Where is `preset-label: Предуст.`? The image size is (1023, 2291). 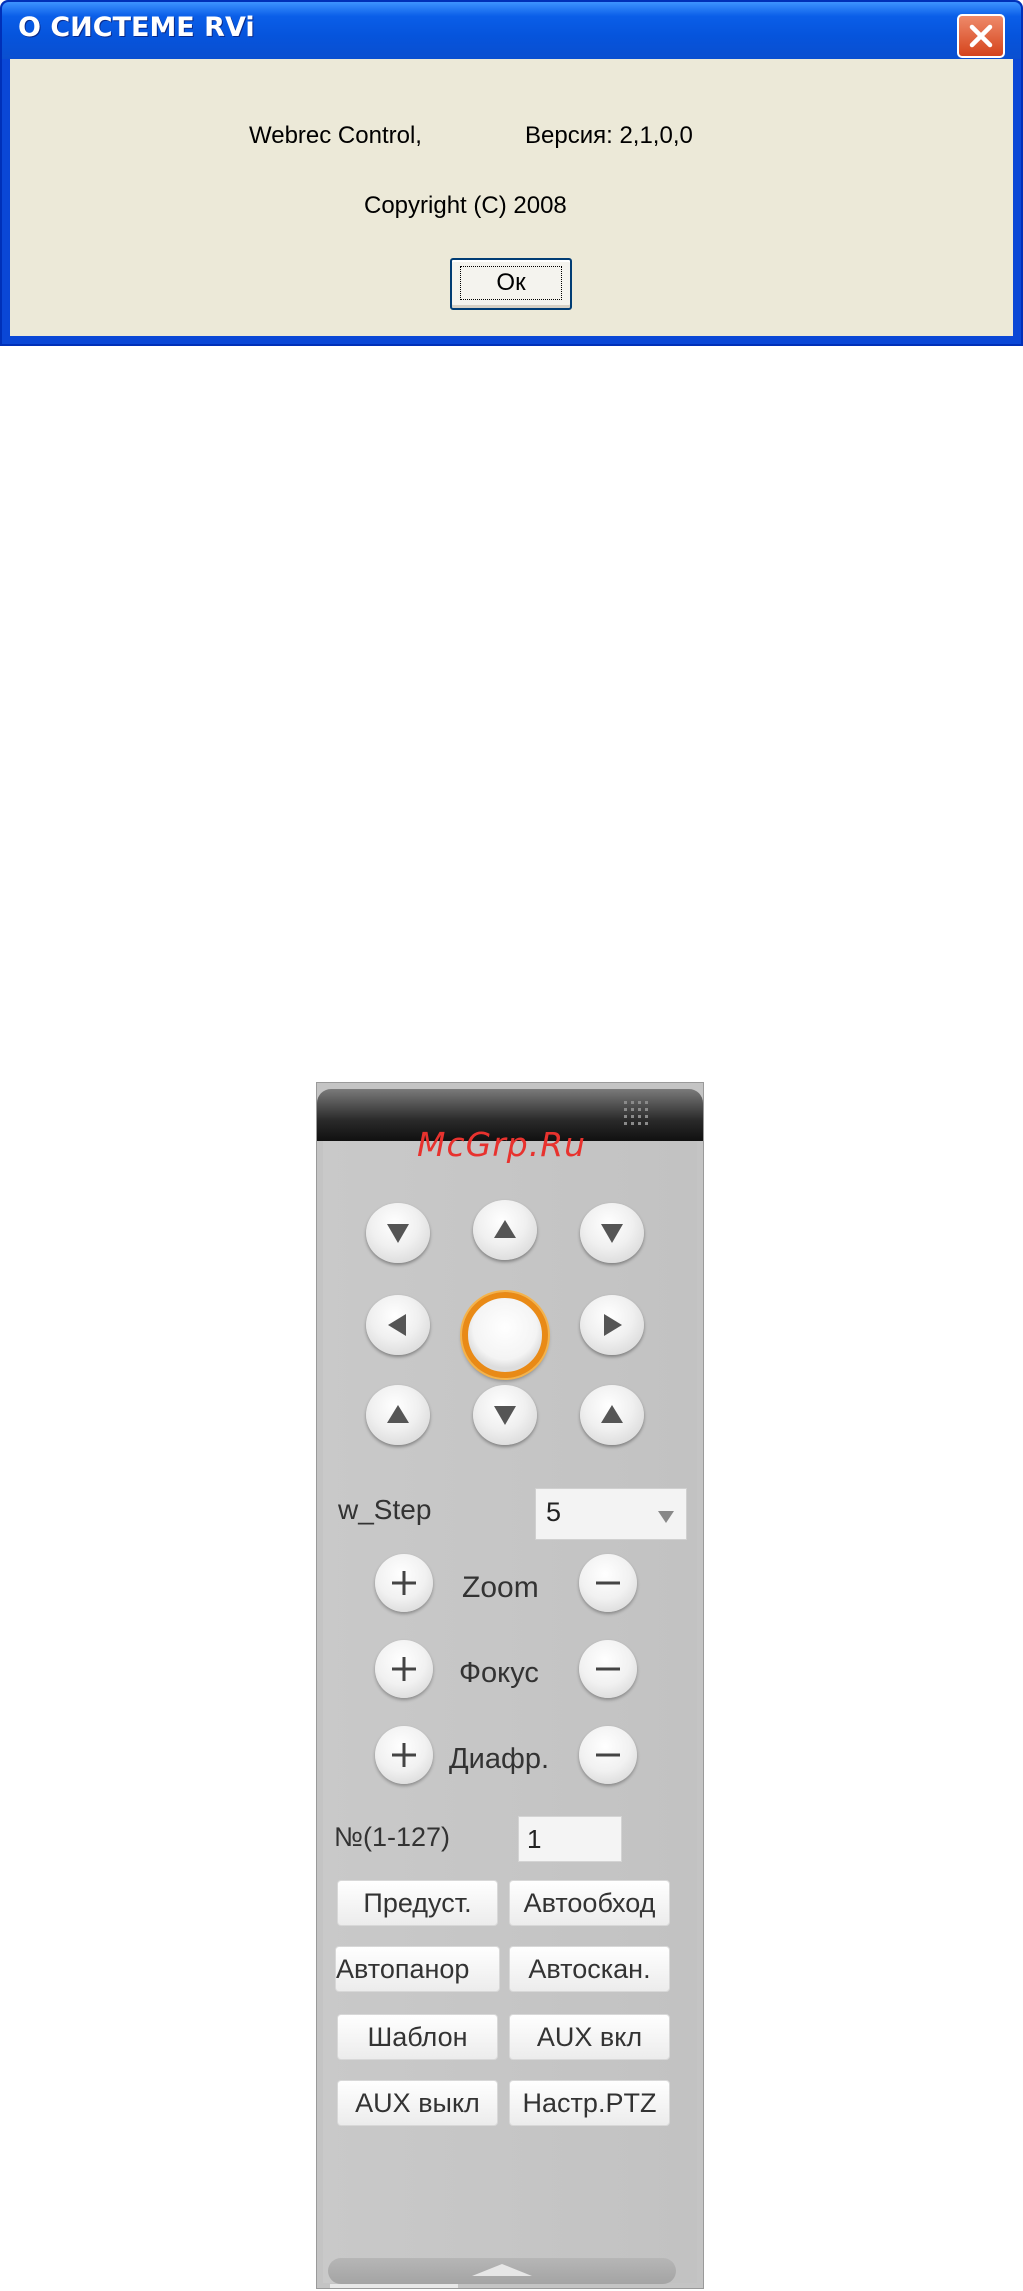 preset-label: Предуст. is located at coordinates (417, 1903).